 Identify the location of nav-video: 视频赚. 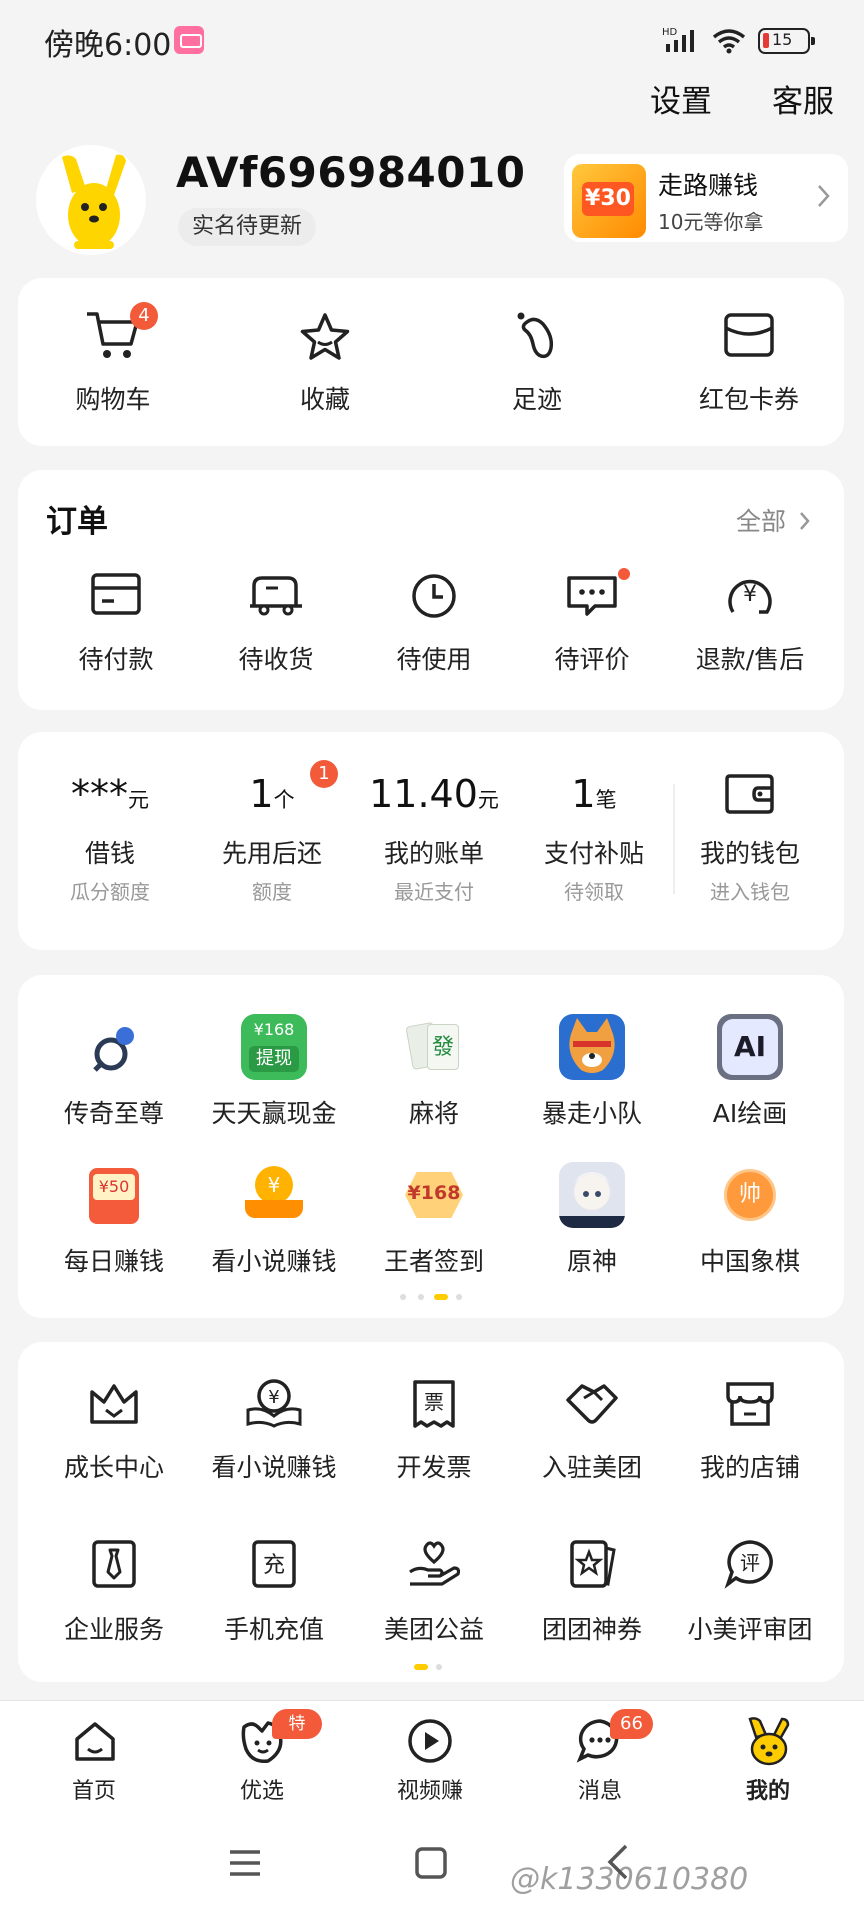
(430, 1757).